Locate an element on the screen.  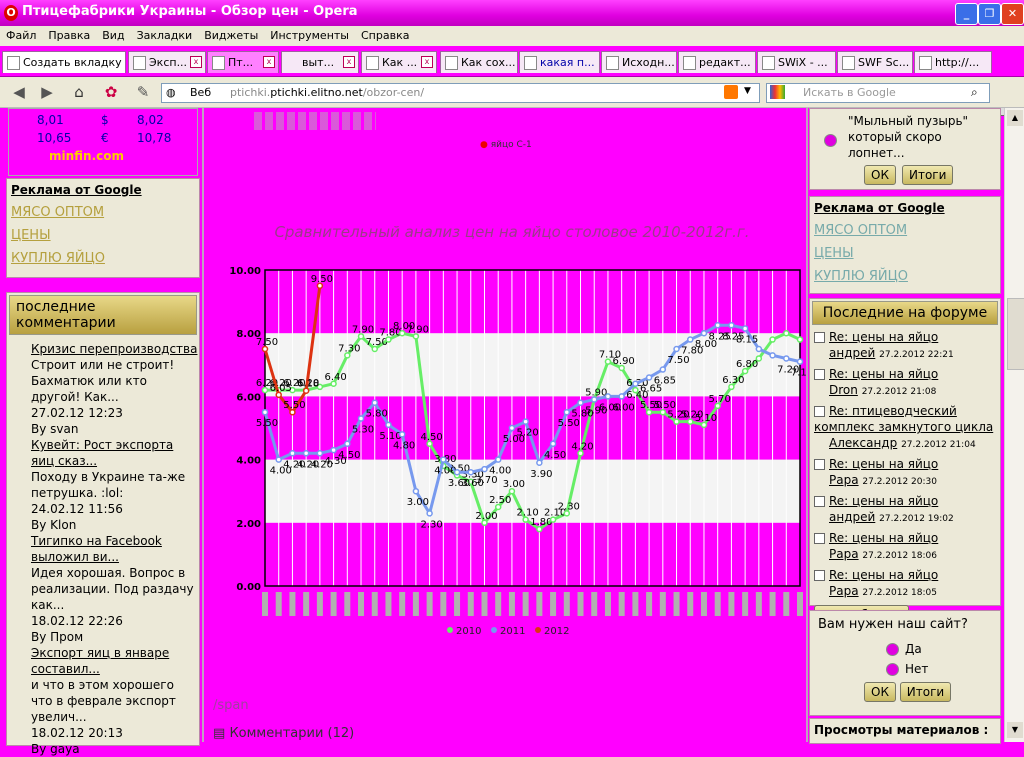
tab-export: Эксп... x is located at coordinates (167, 62).